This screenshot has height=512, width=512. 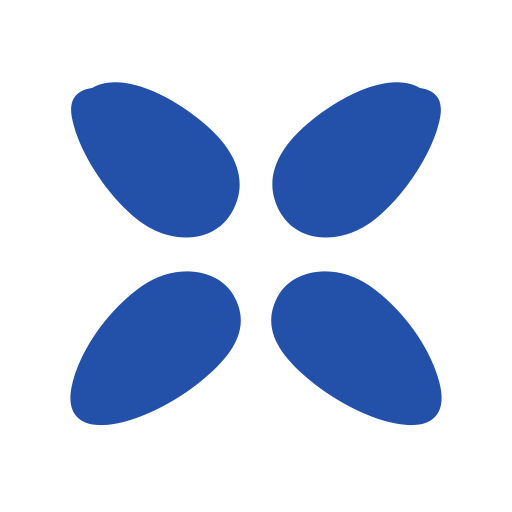 What do you see at coordinates (155, 160) in the screenshot?
I see `petal-top-left` at bounding box center [155, 160].